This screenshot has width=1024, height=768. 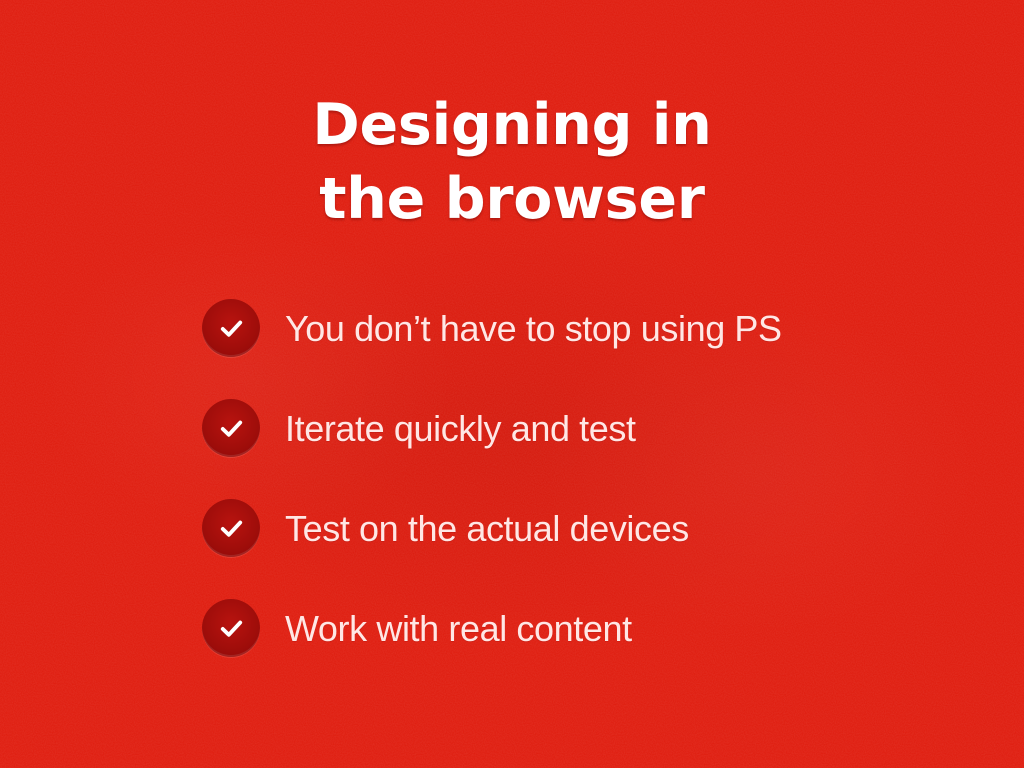 I want to click on list-item: Test on the actual devices, so click(x=582, y=549).